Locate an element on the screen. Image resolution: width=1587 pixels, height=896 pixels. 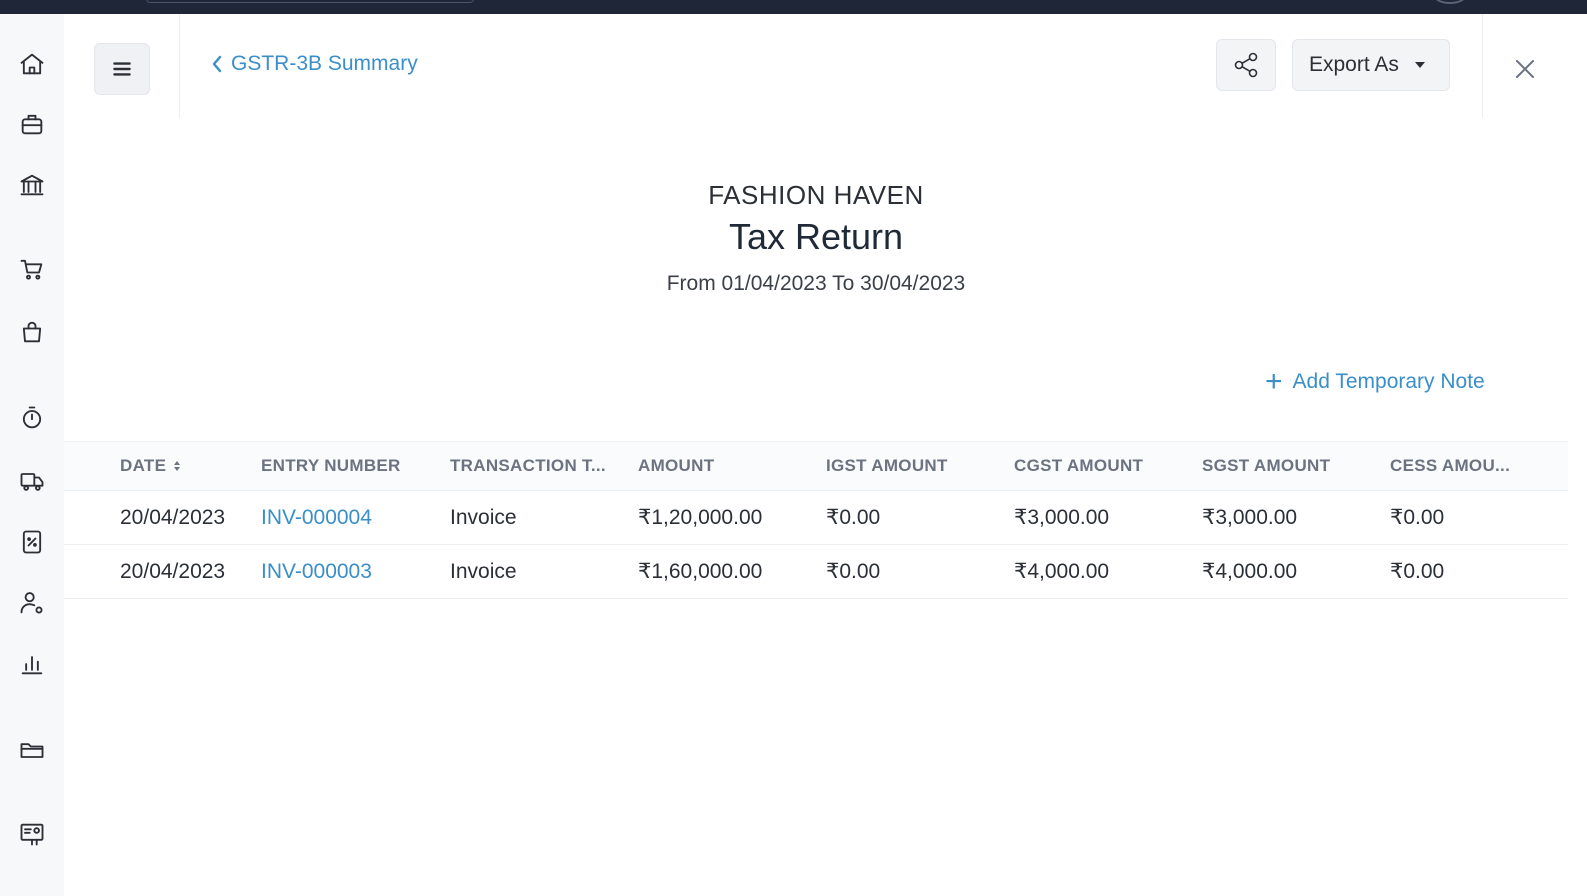
column-header-date: DATE is located at coordinates (150, 466).